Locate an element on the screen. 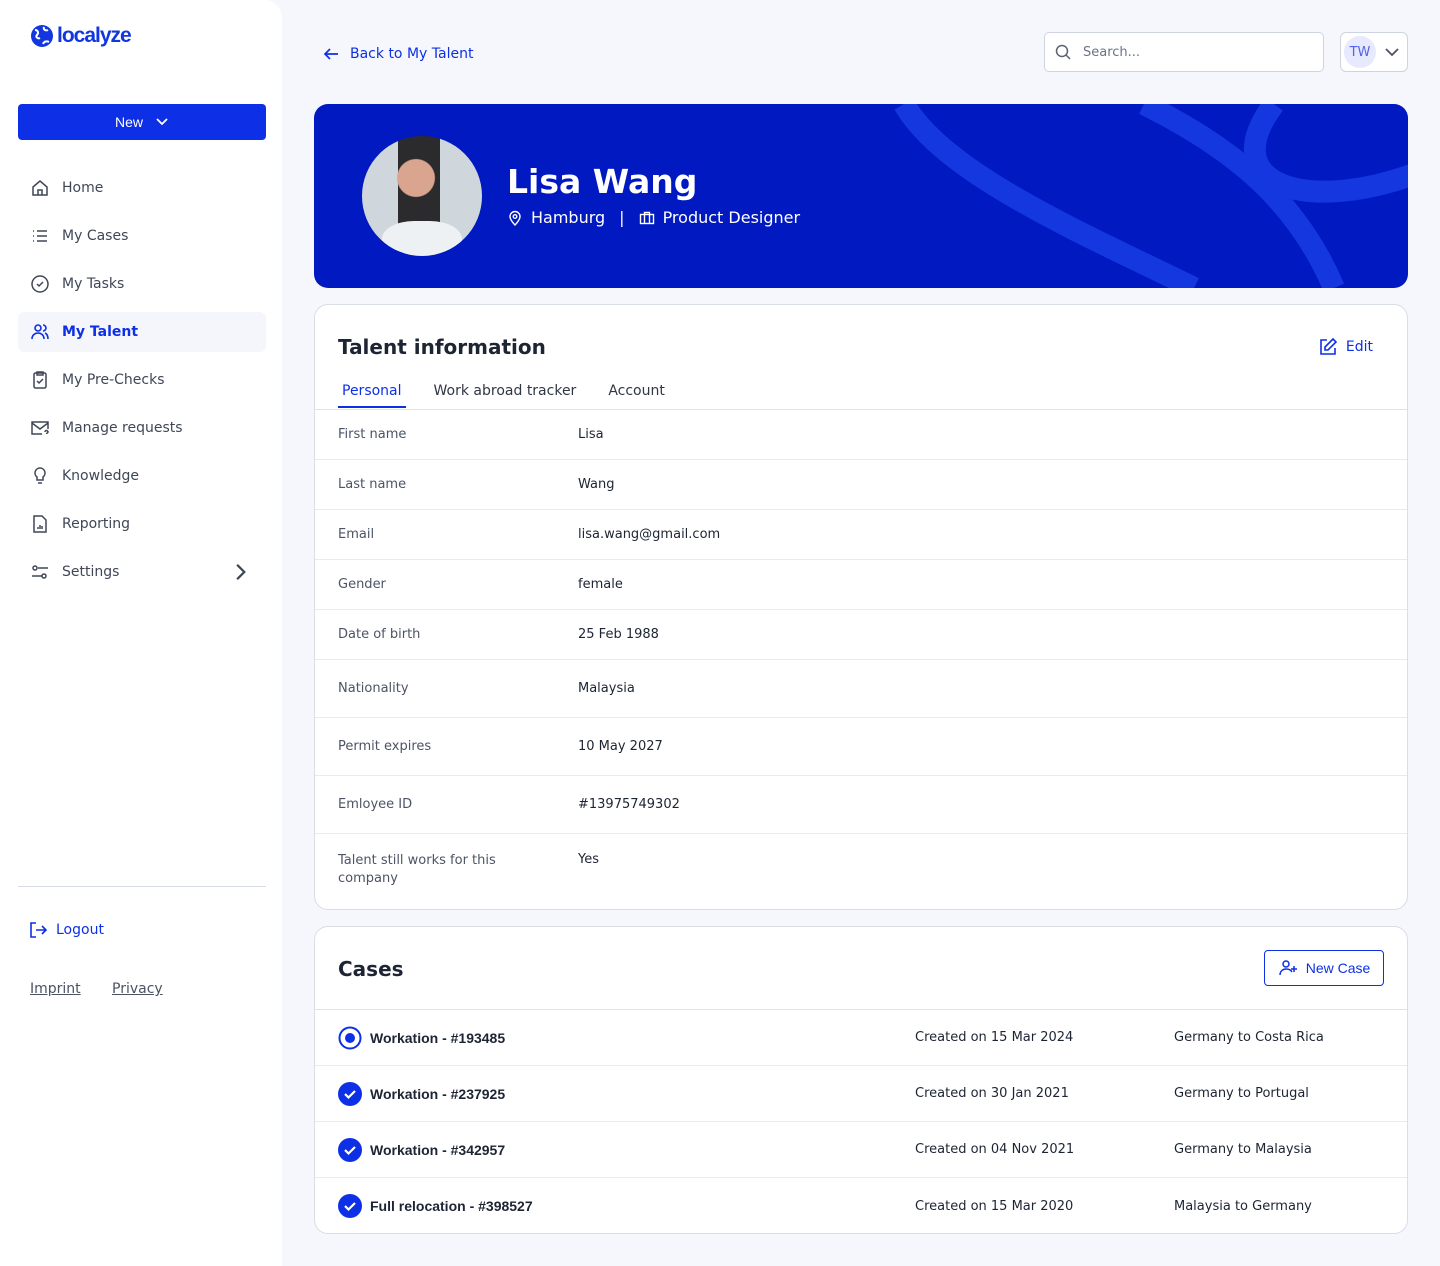  field-label: First name is located at coordinates (372, 434).